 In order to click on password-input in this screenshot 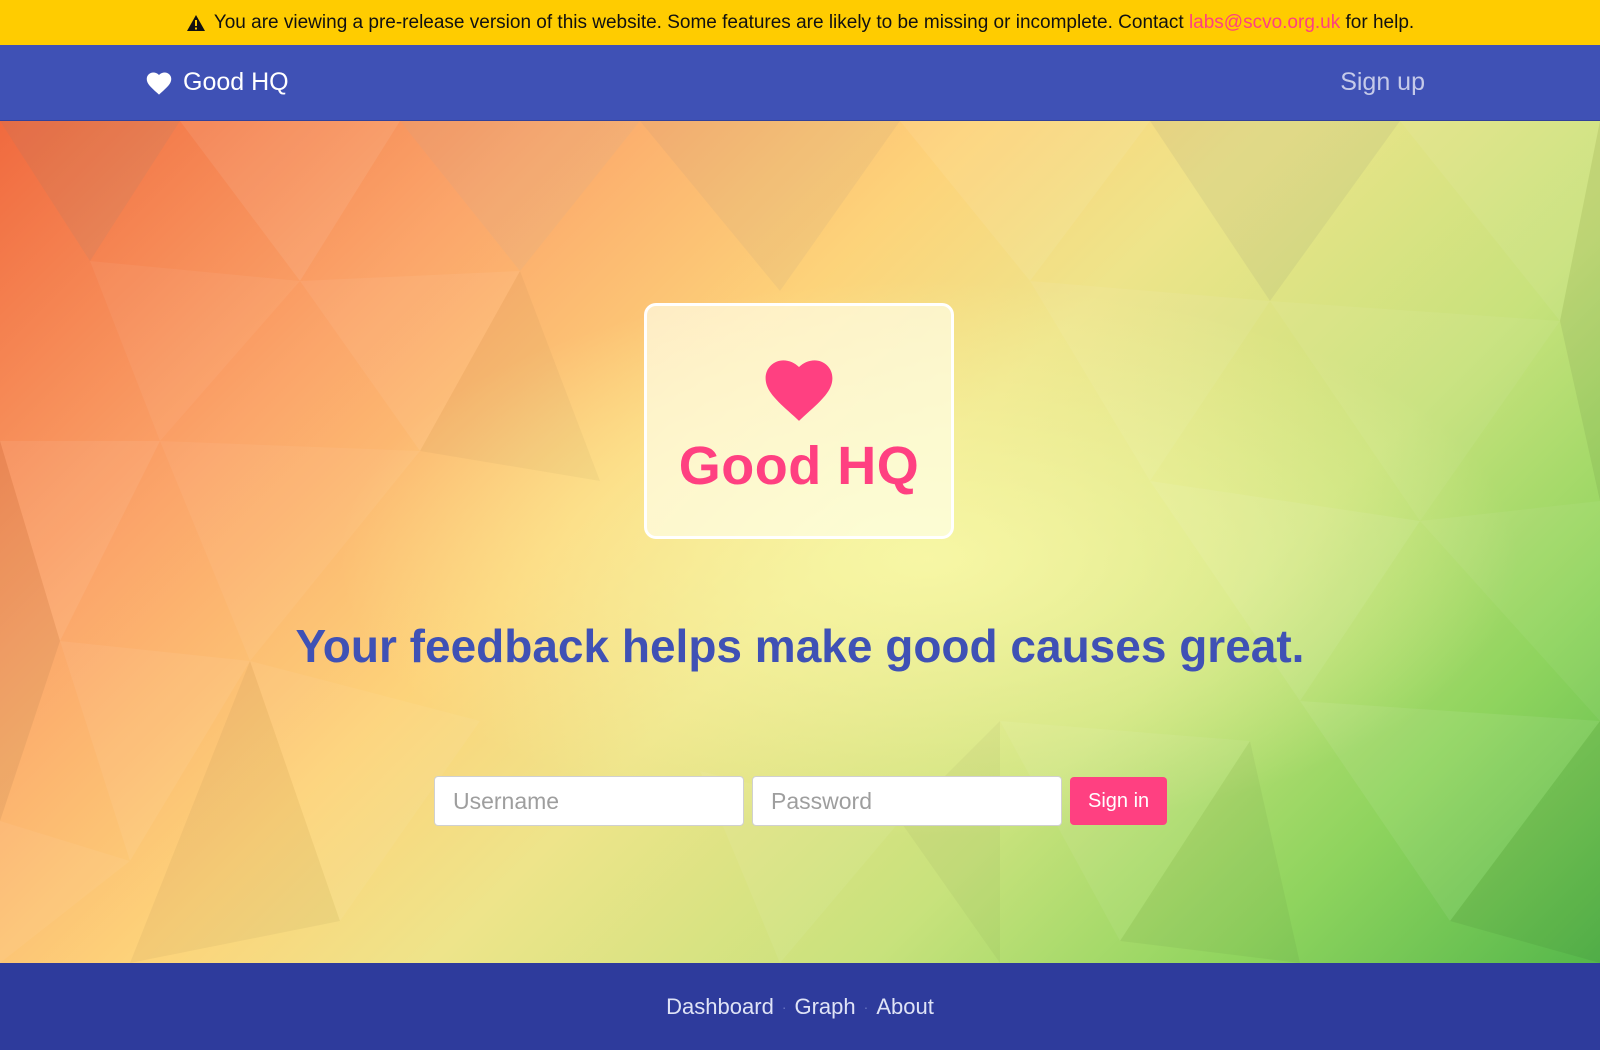, I will do `click(907, 801)`.